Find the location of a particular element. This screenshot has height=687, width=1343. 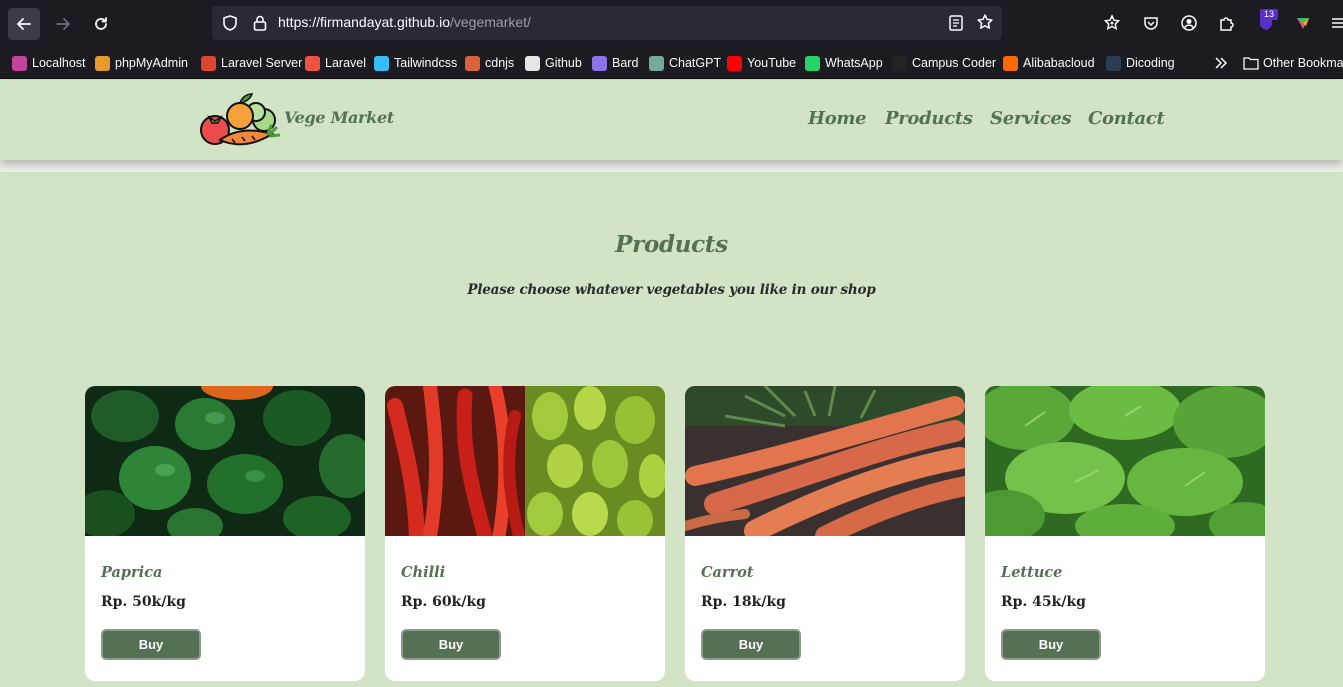

laravel-server-icon is located at coordinates (208, 63).